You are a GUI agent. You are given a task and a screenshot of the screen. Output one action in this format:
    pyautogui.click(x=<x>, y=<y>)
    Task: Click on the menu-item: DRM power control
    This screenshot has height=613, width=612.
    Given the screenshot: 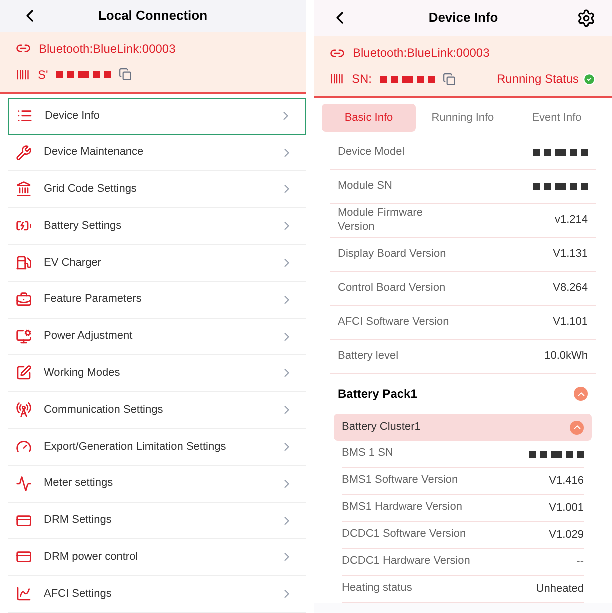 What is the action you would take?
    pyautogui.click(x=157, y=557)
    